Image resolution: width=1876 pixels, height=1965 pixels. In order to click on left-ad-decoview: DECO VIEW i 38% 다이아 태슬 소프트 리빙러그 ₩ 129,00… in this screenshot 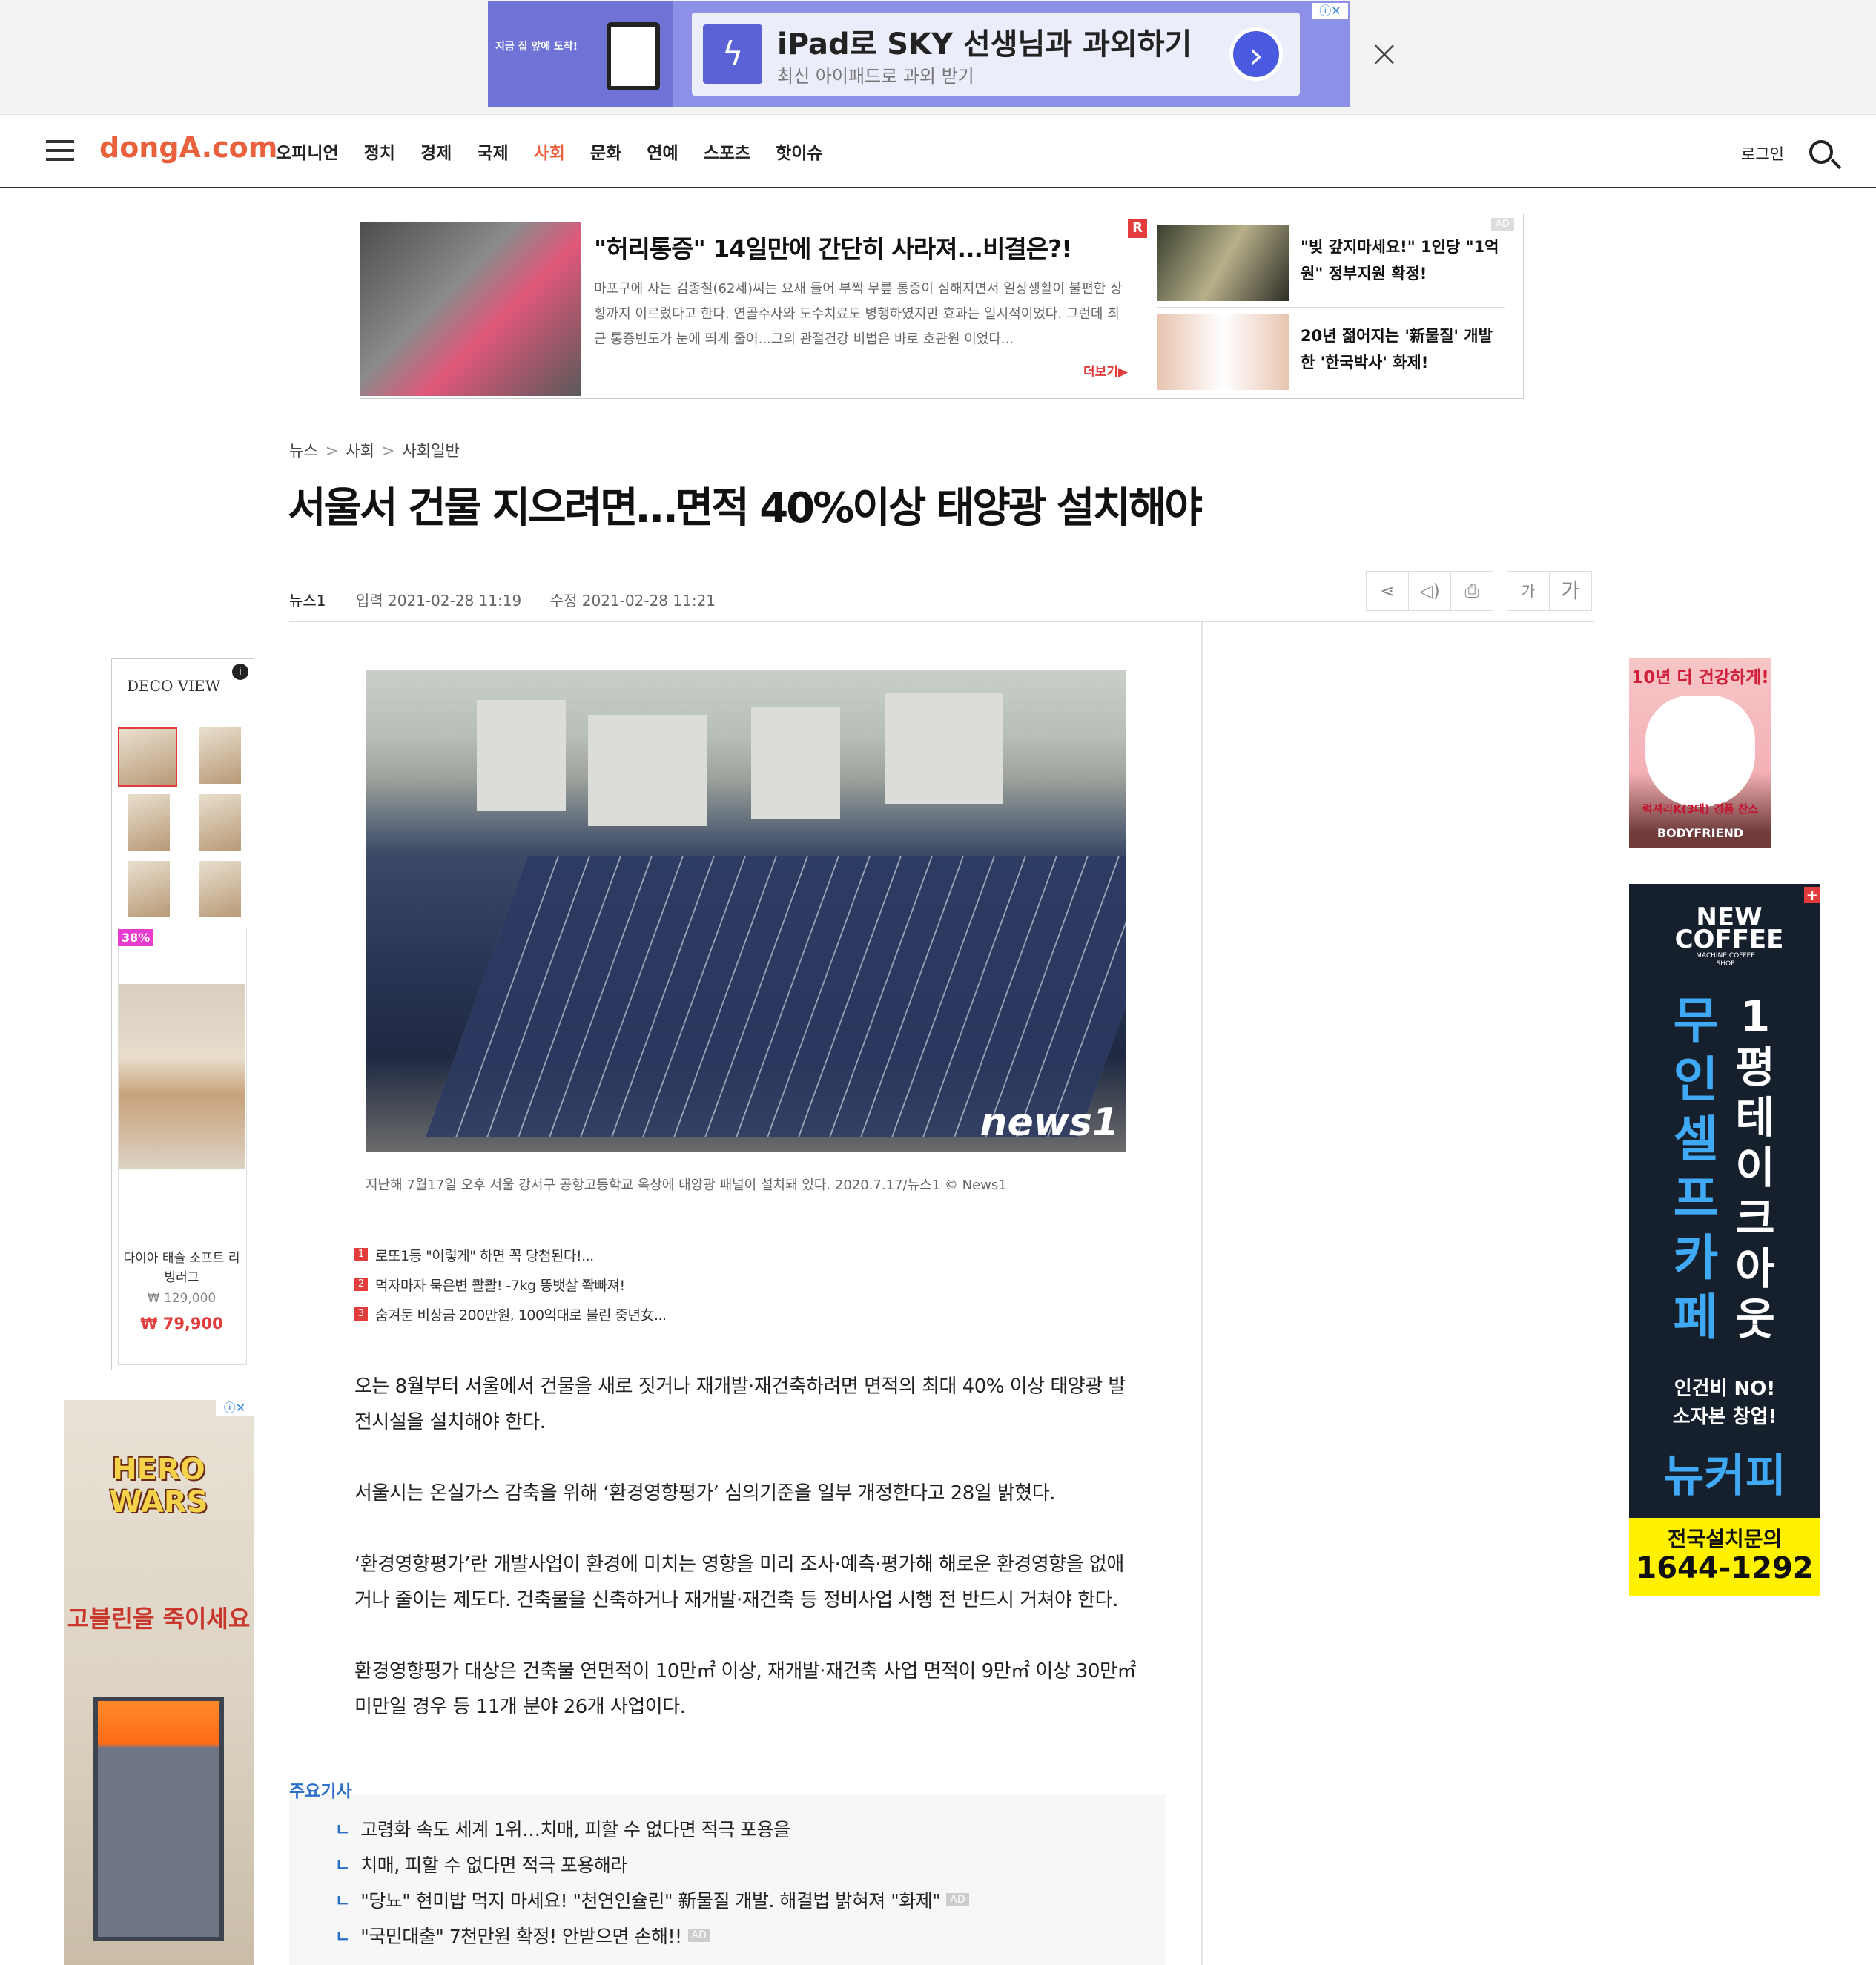, I will do `click(183, 1014)`.